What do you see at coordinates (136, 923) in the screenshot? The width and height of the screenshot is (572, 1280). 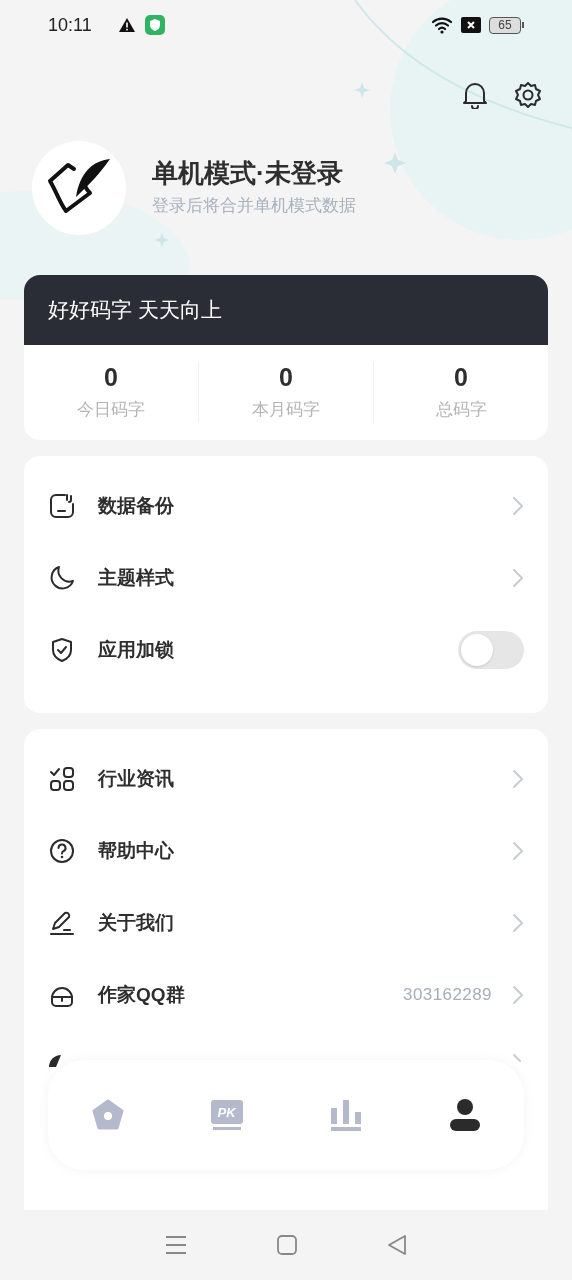 I see `menu-label: 关于我们` at bounding box center [136, 923].